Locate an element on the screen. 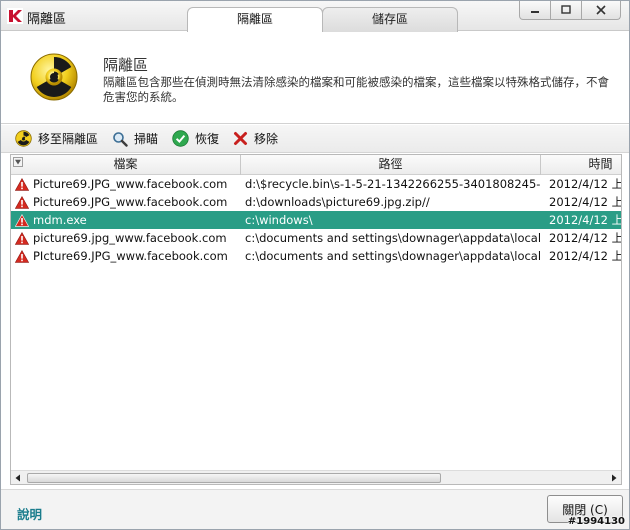 The width and height of the screenshot is (630, 530). file-name: picture69.jpg_www.facebook.com is located at coordinates (130, 238).